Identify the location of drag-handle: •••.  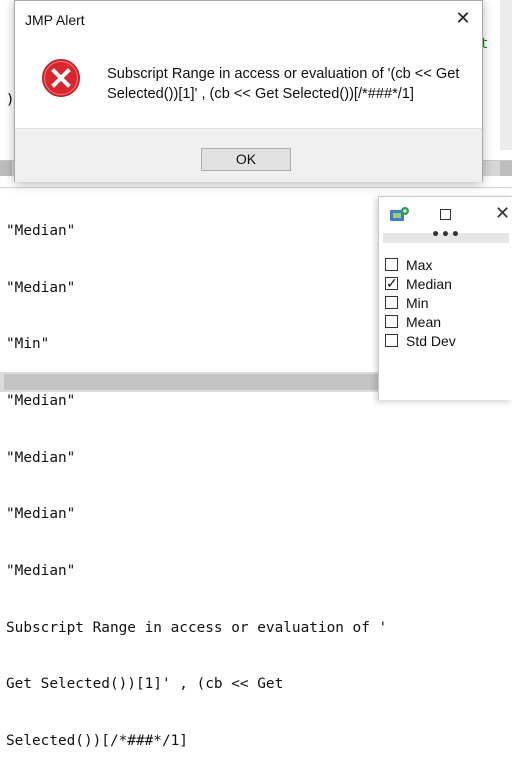
(446, 235).